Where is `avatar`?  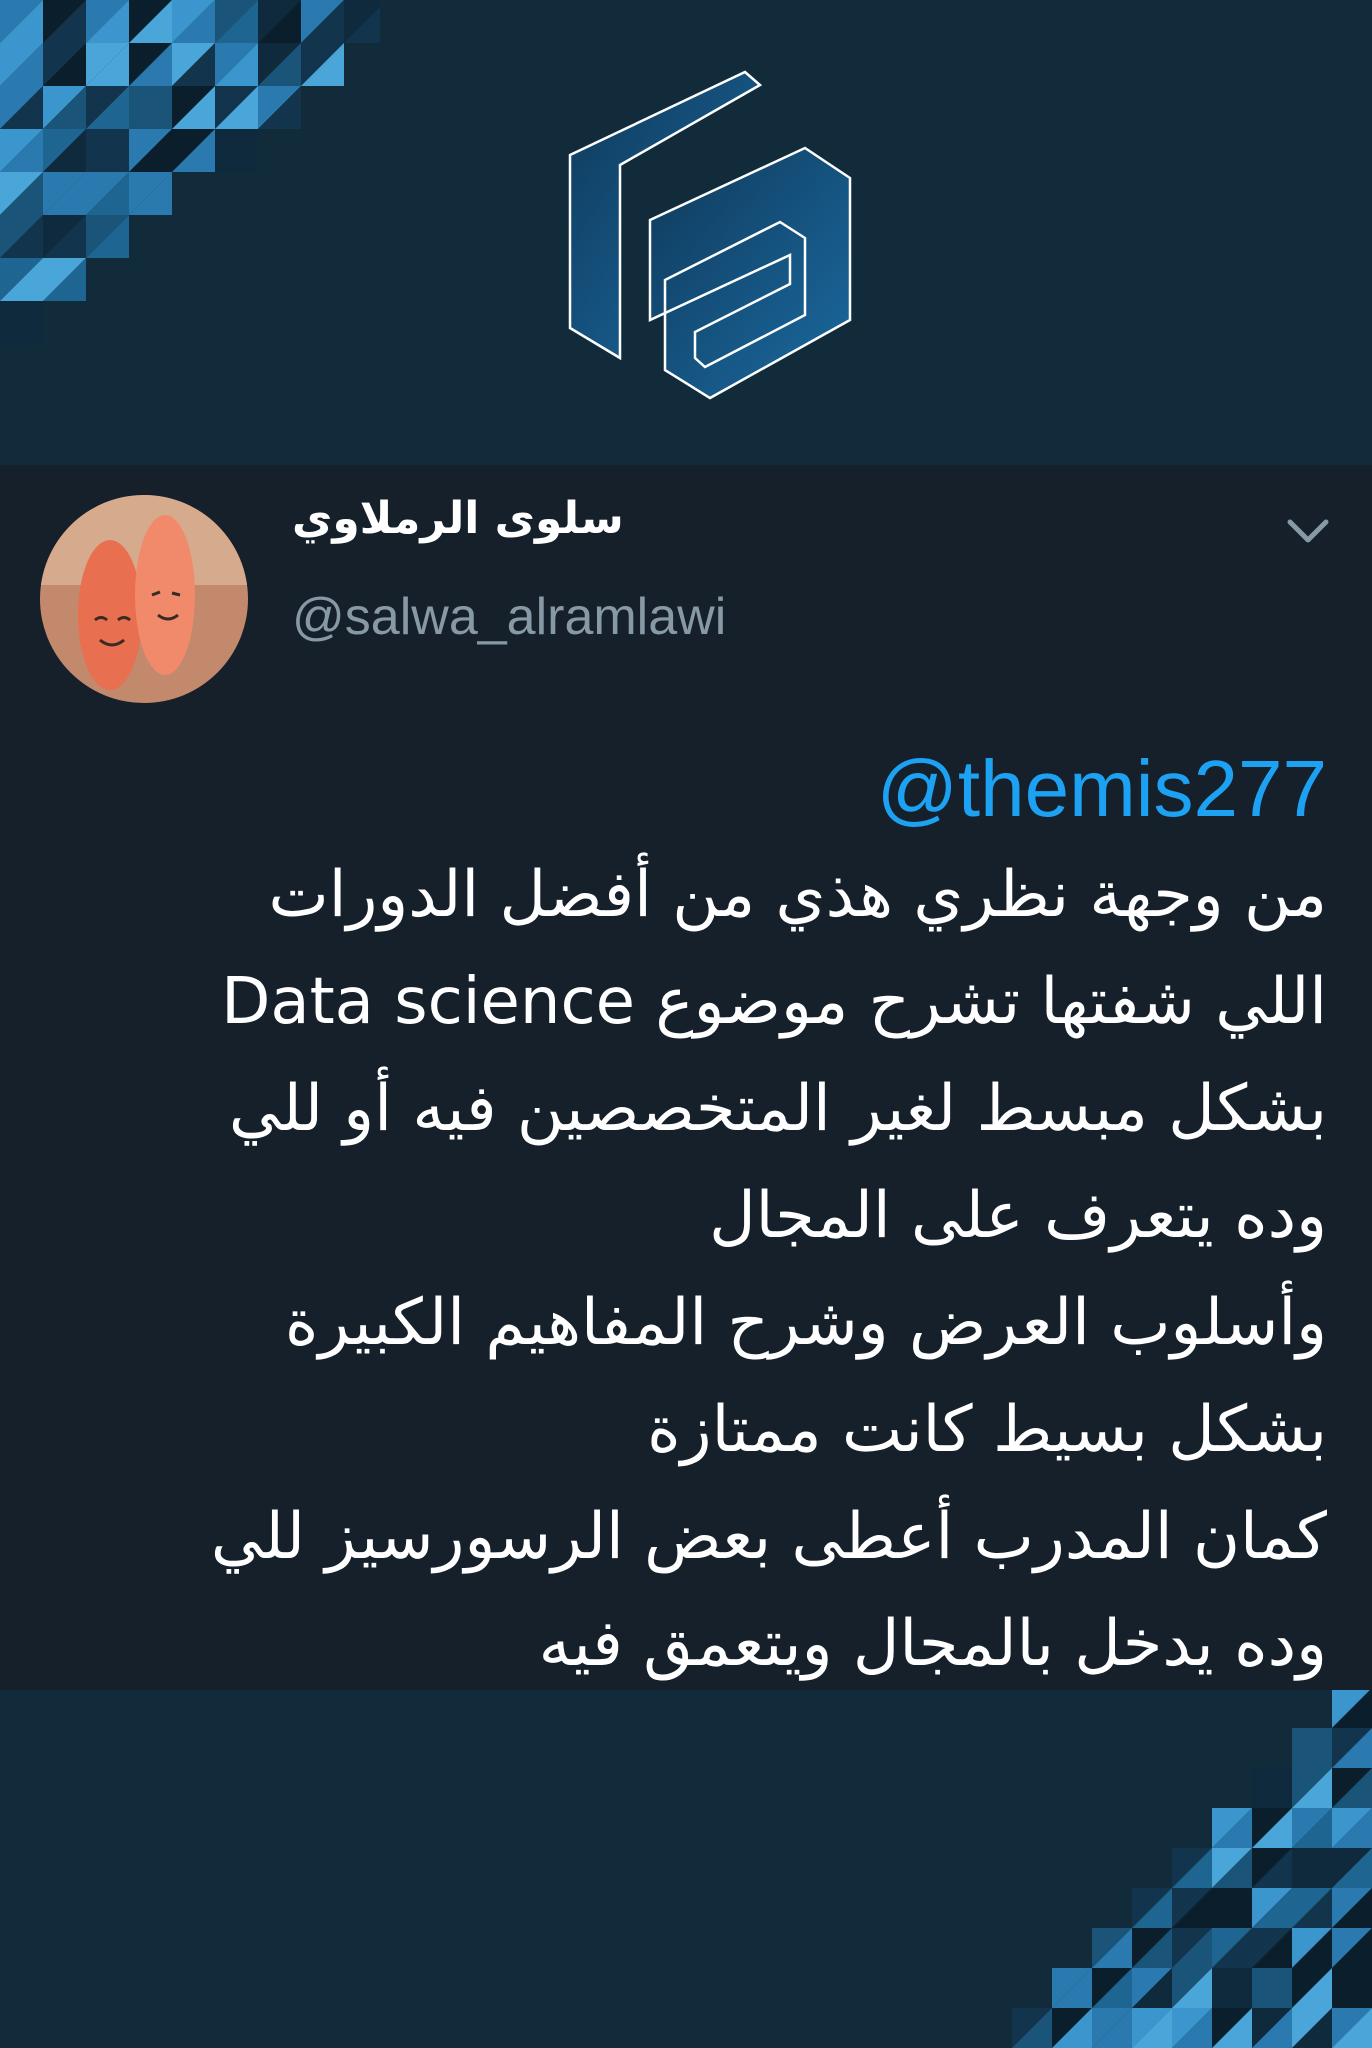
avatar is located at coordinates (144, 599).